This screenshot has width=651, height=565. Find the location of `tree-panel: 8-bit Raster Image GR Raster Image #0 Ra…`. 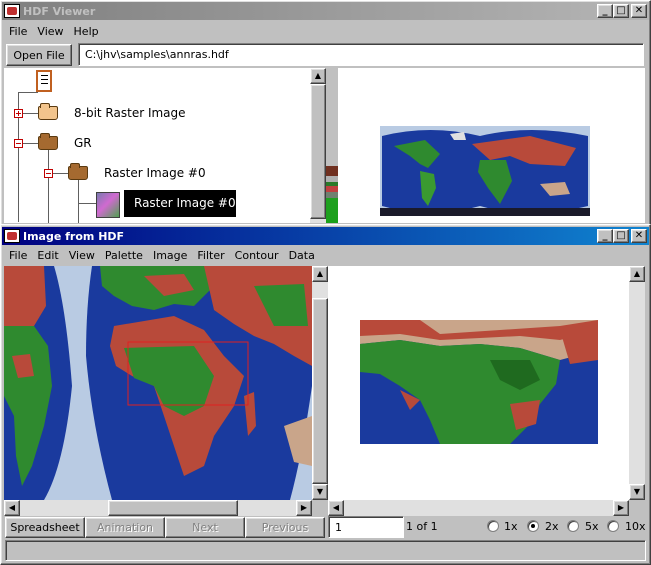

tree-panel: 8-bit Raster Image GR Raster Image #0 Ra… is located at coordinates (157, 145).